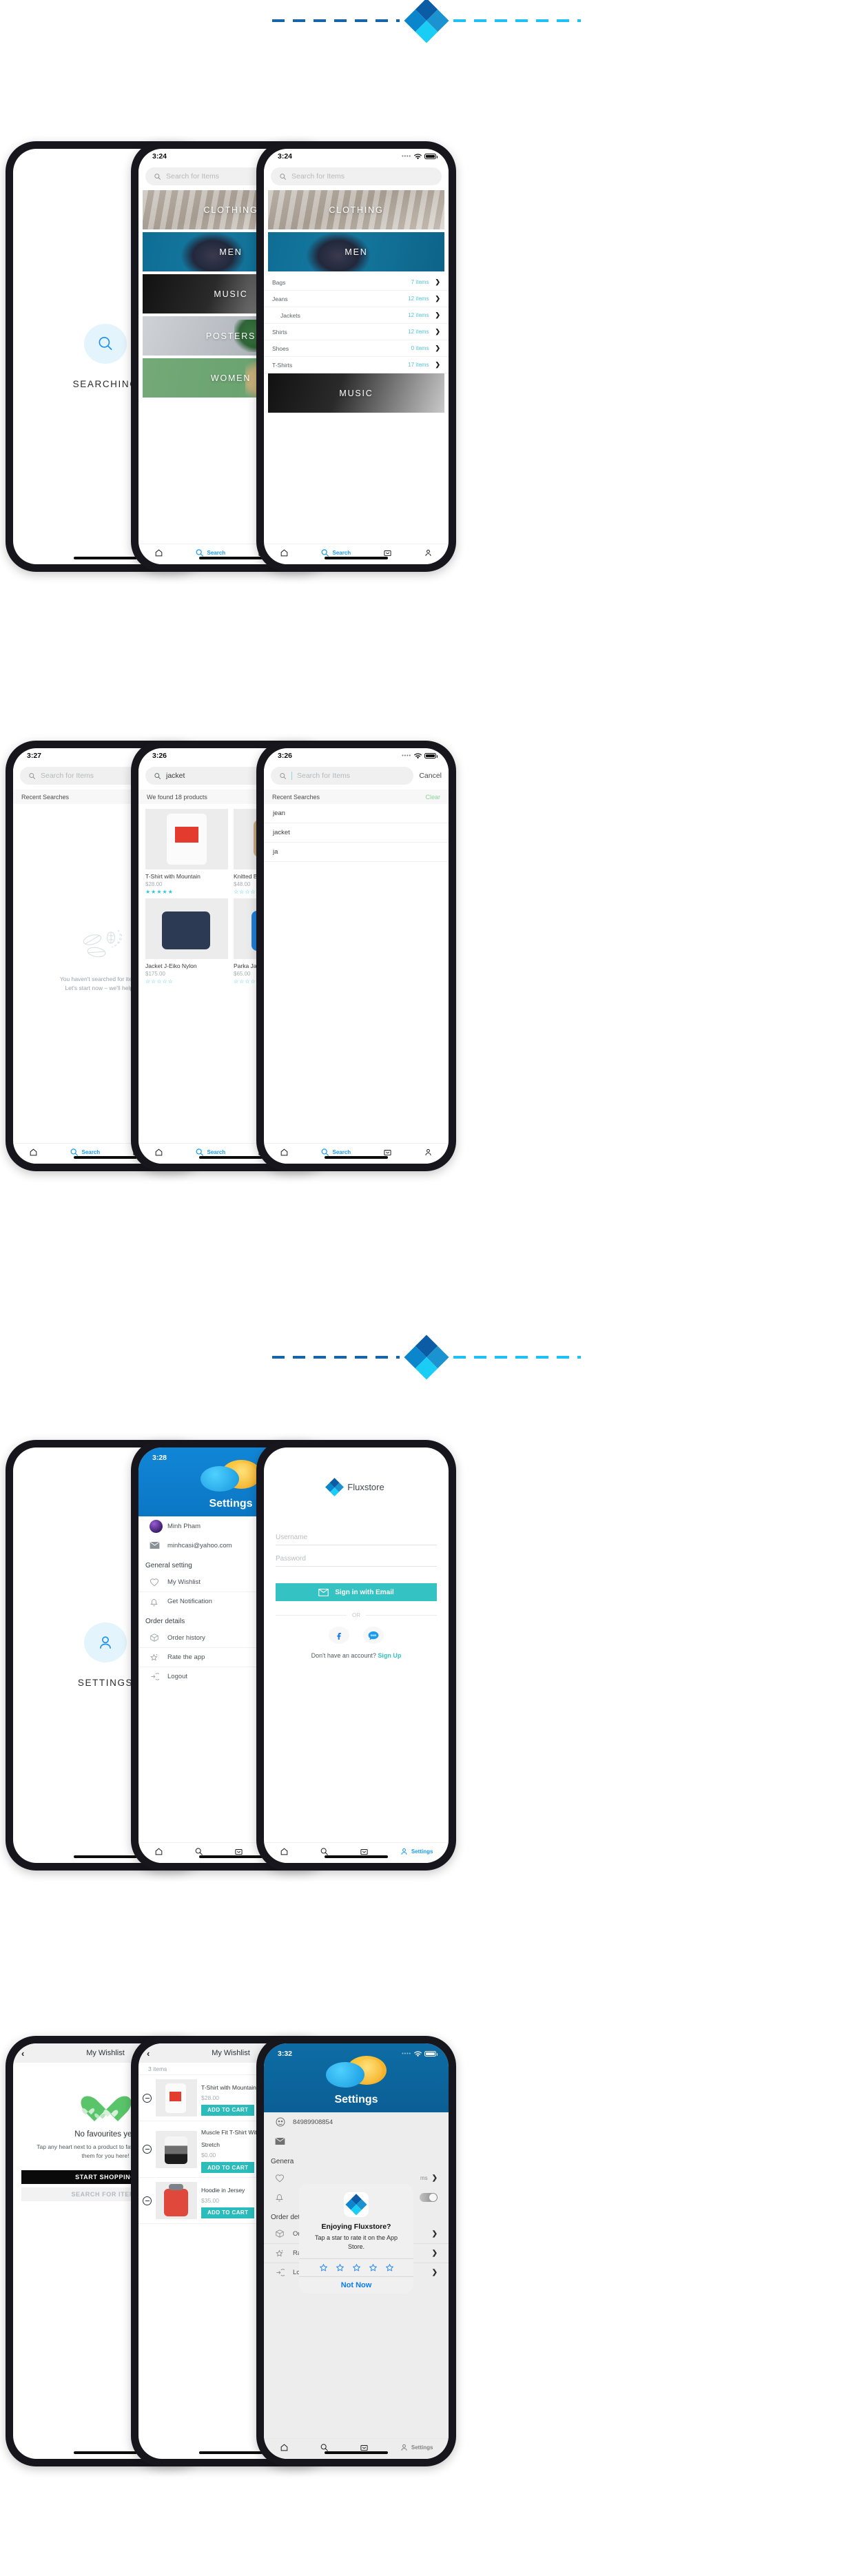  Describe the element at coordinates (389, 1655) in the screenshot. I see `sign-up-link: Sign Up` at that location.